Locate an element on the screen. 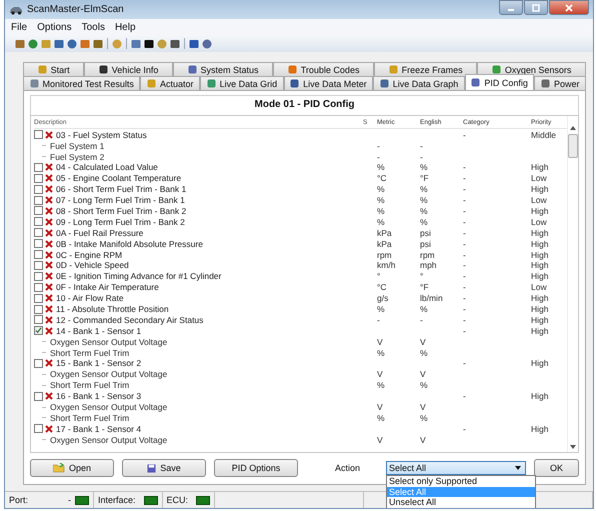  dropdown-option: Unselect All is located at coordinates (461, 502).